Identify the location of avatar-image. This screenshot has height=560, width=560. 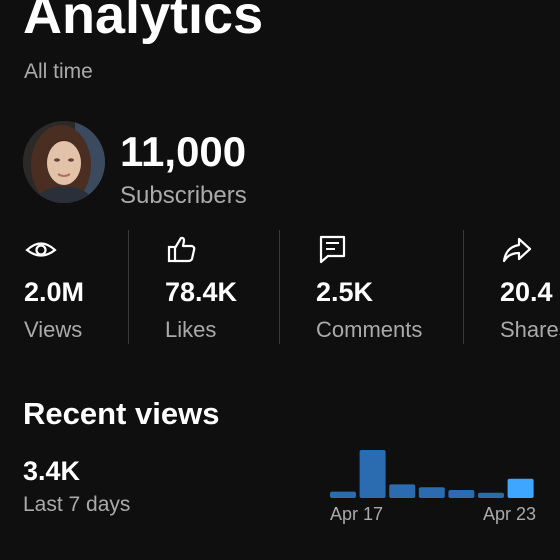
(64, 162).